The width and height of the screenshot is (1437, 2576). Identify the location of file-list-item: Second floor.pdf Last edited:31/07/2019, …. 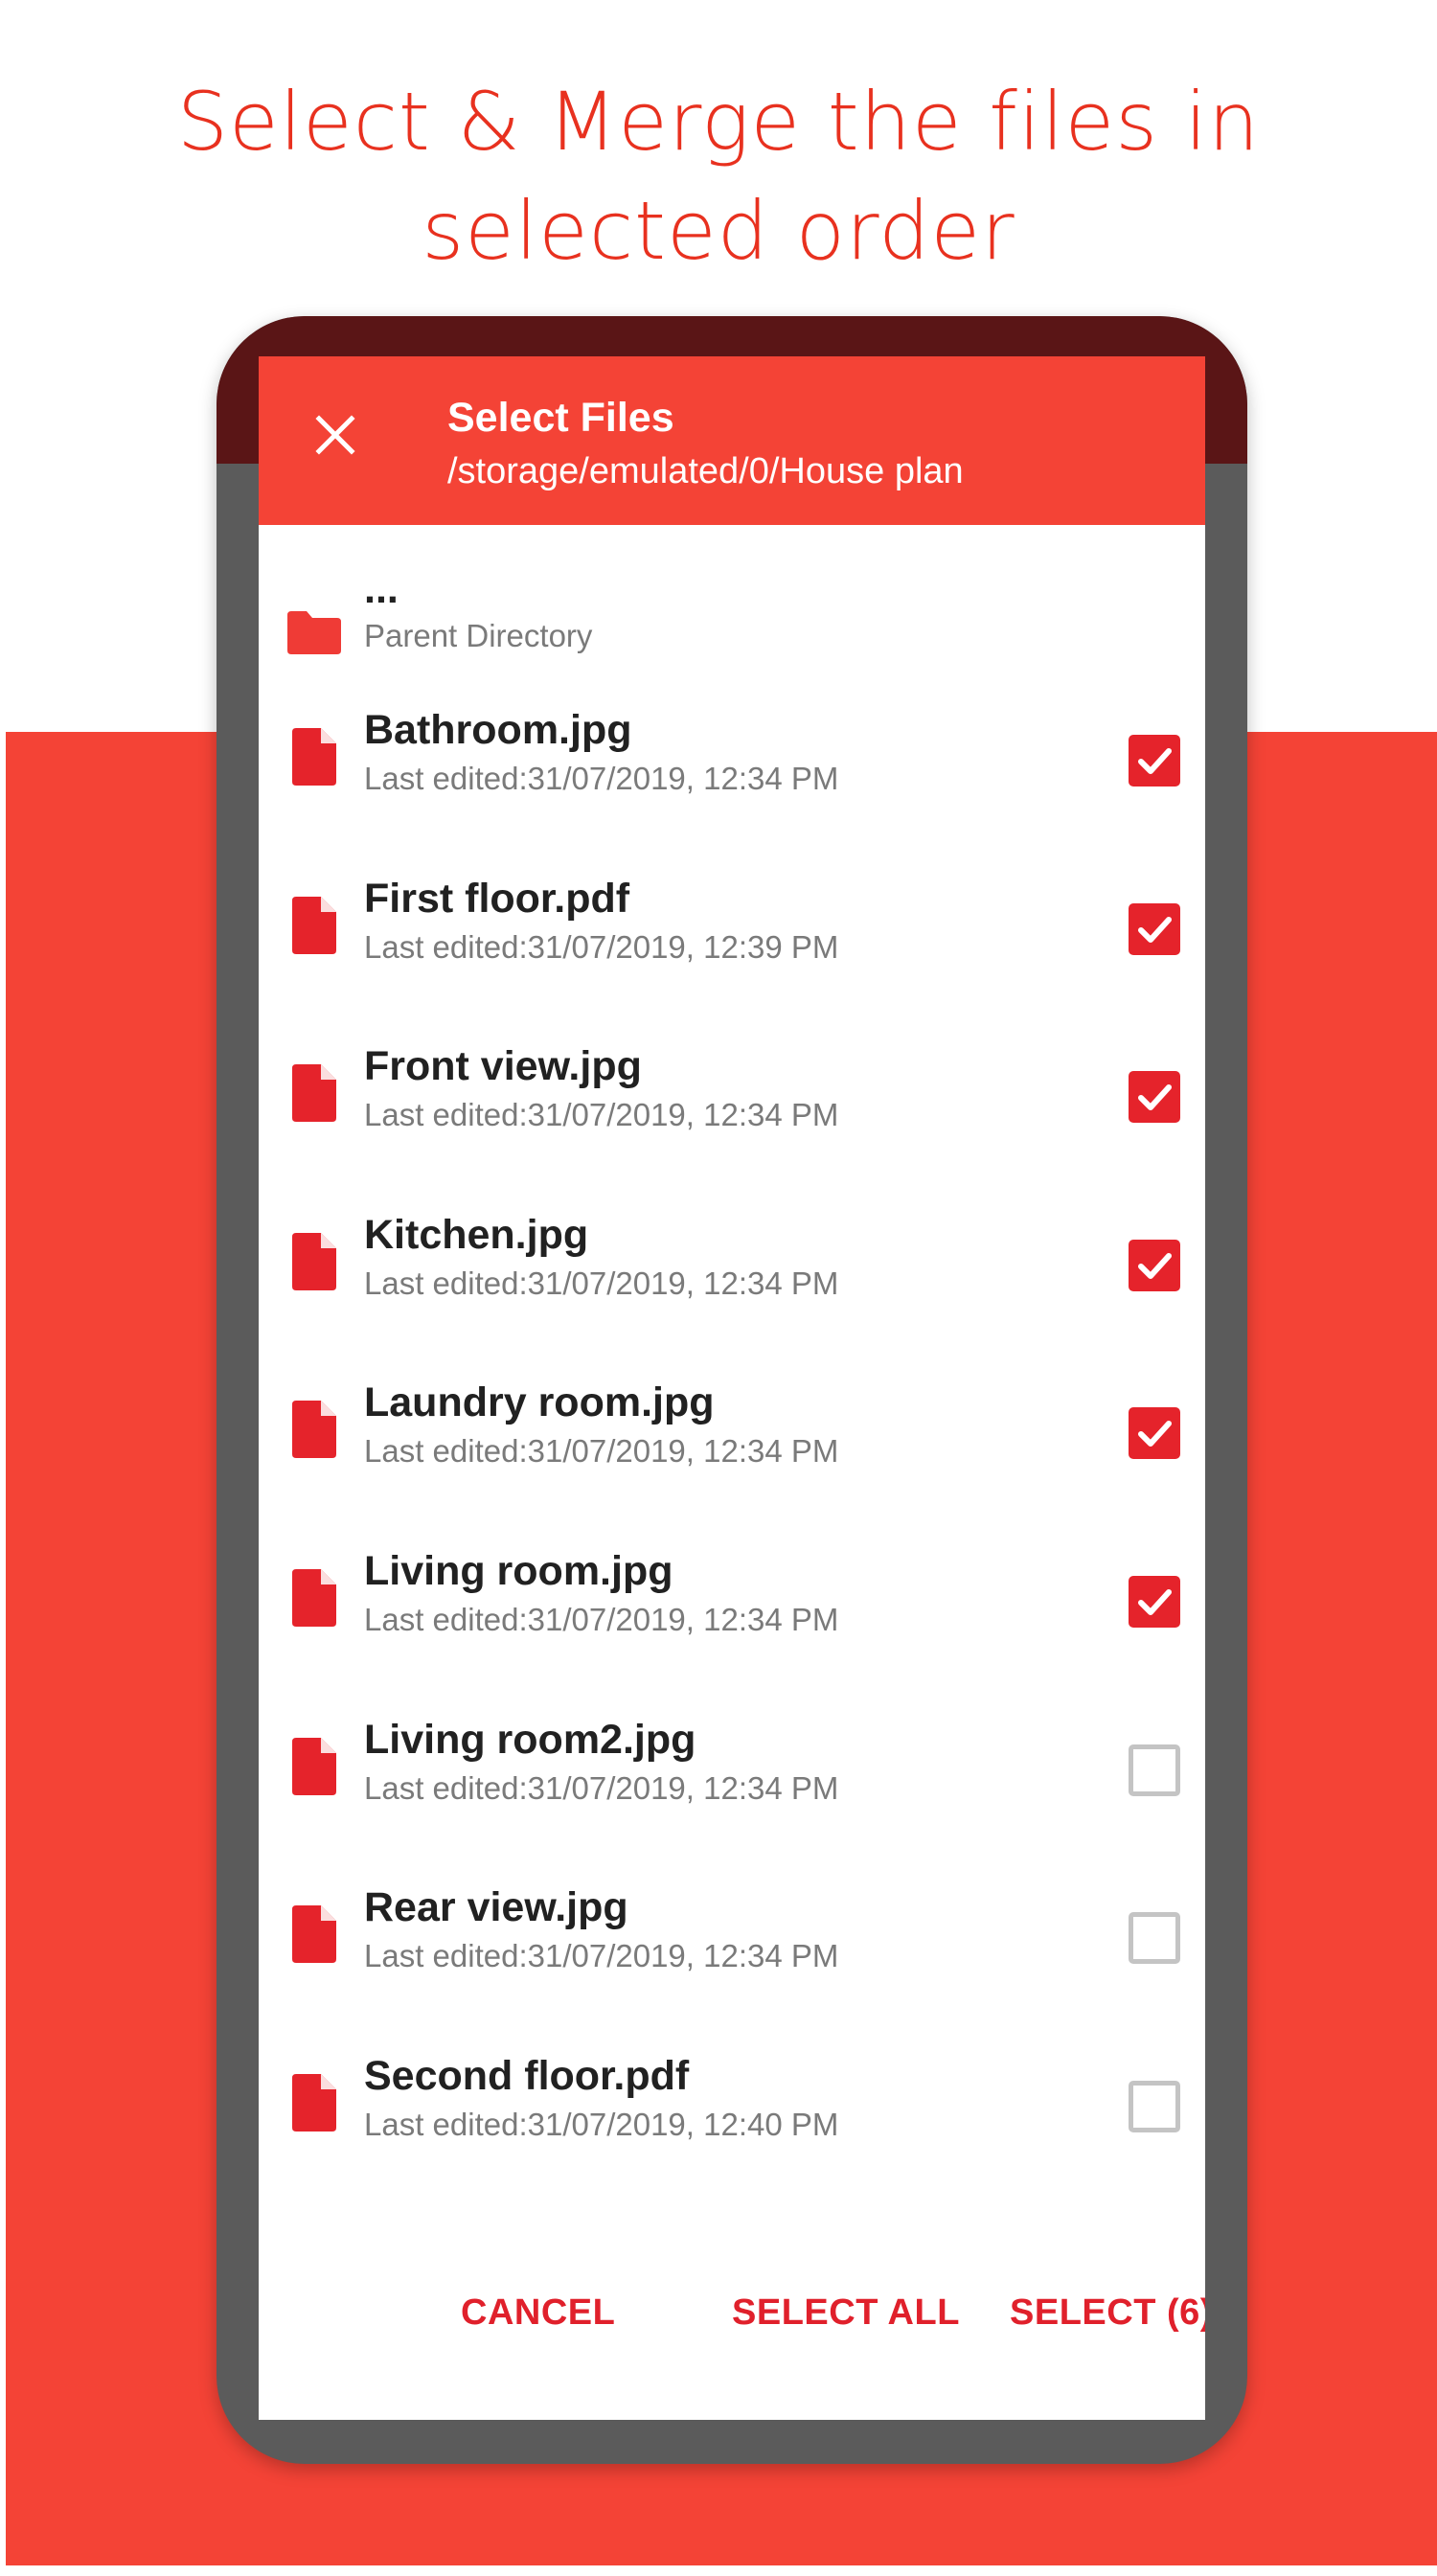
(732, 2120).